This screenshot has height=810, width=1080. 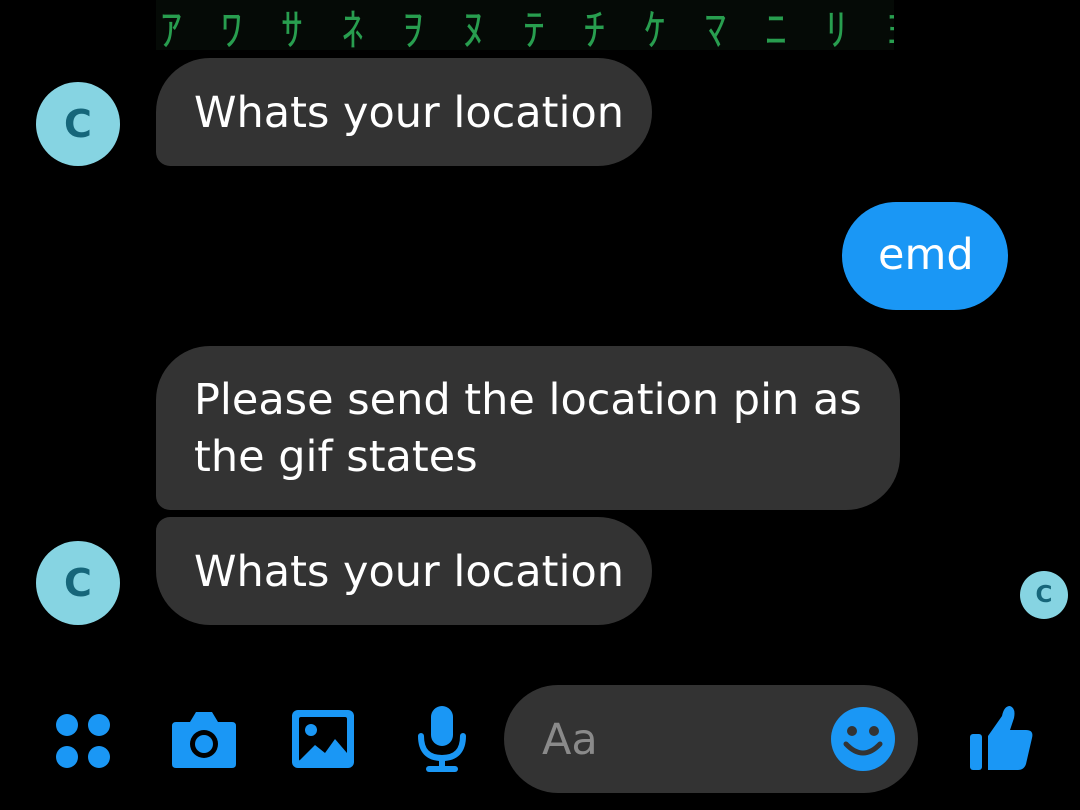 I want to click on message-bubble-outgoing: emd, so click(x=925, y=256).